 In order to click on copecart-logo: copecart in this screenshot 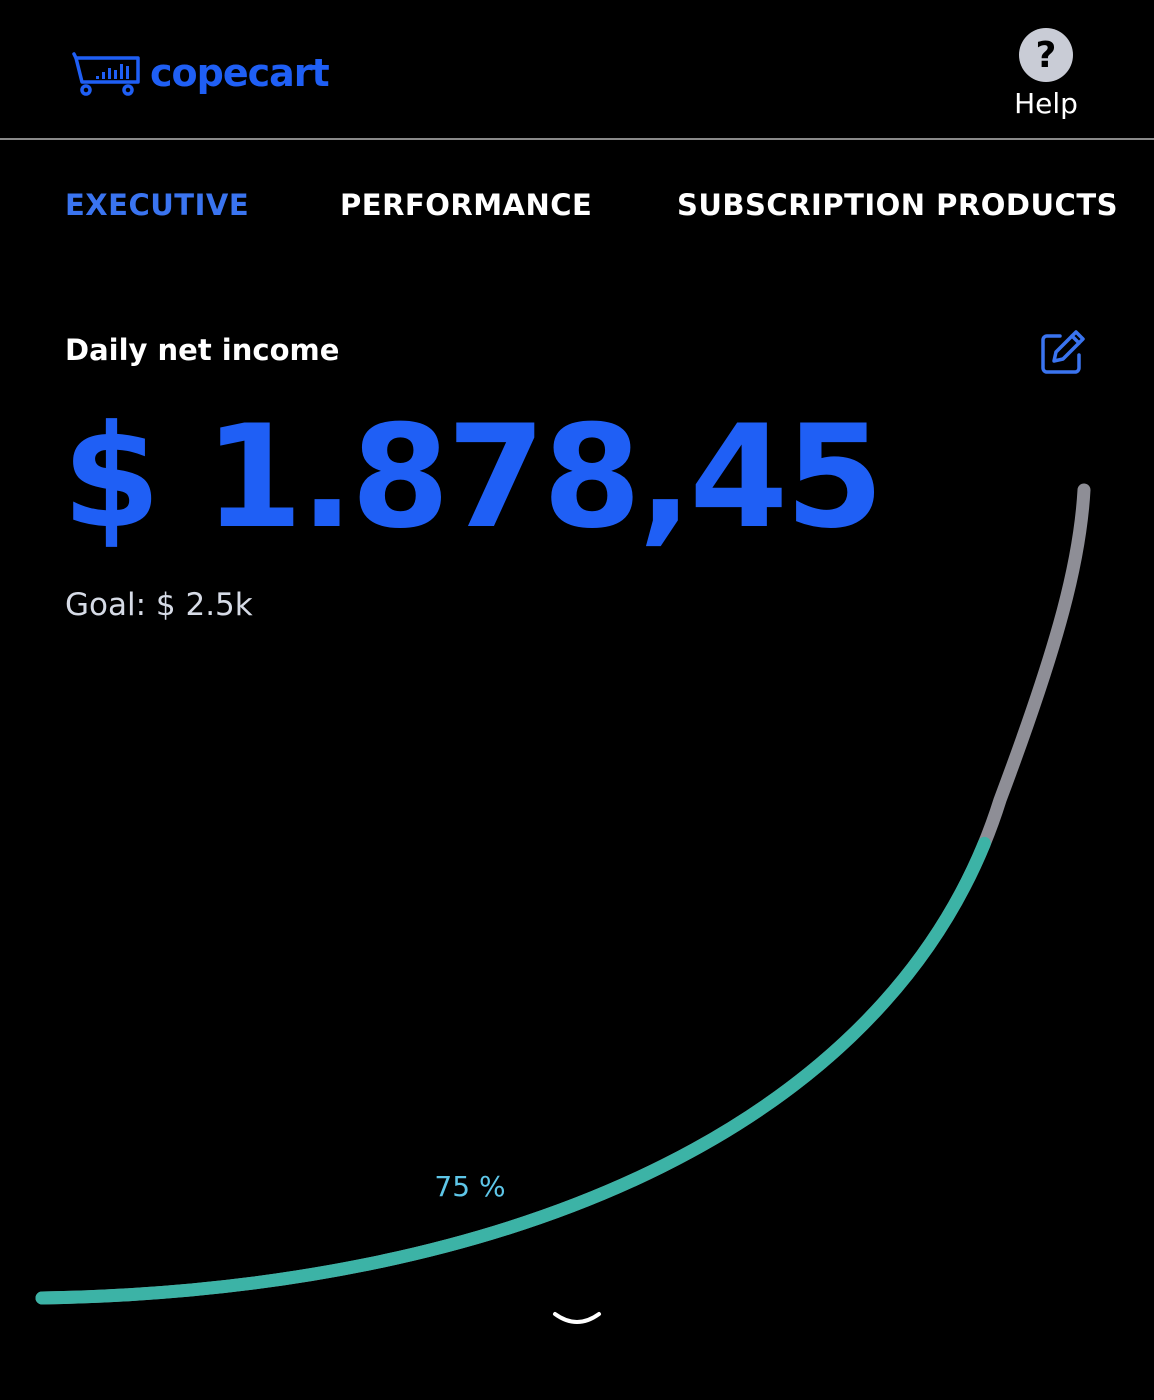, I will do `click(201, 73)`.